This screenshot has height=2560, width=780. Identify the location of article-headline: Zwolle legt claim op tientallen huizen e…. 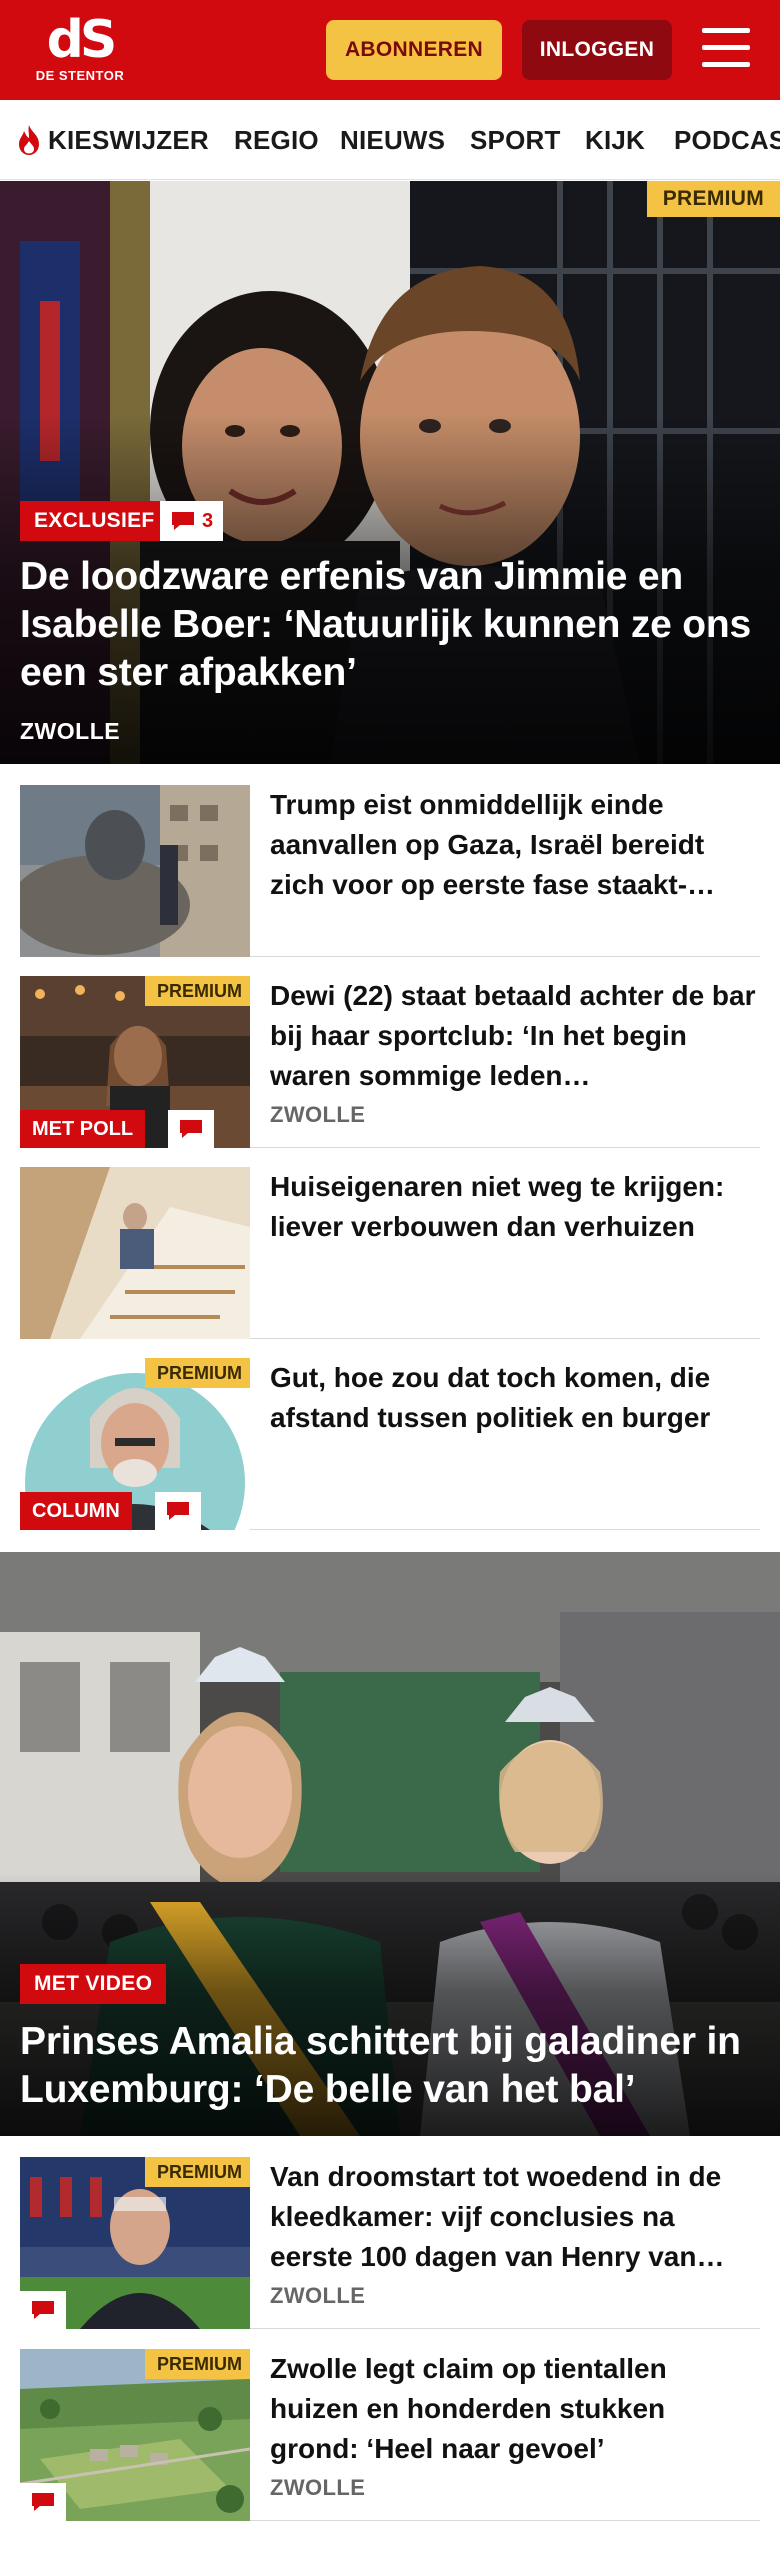
(515, 2409).